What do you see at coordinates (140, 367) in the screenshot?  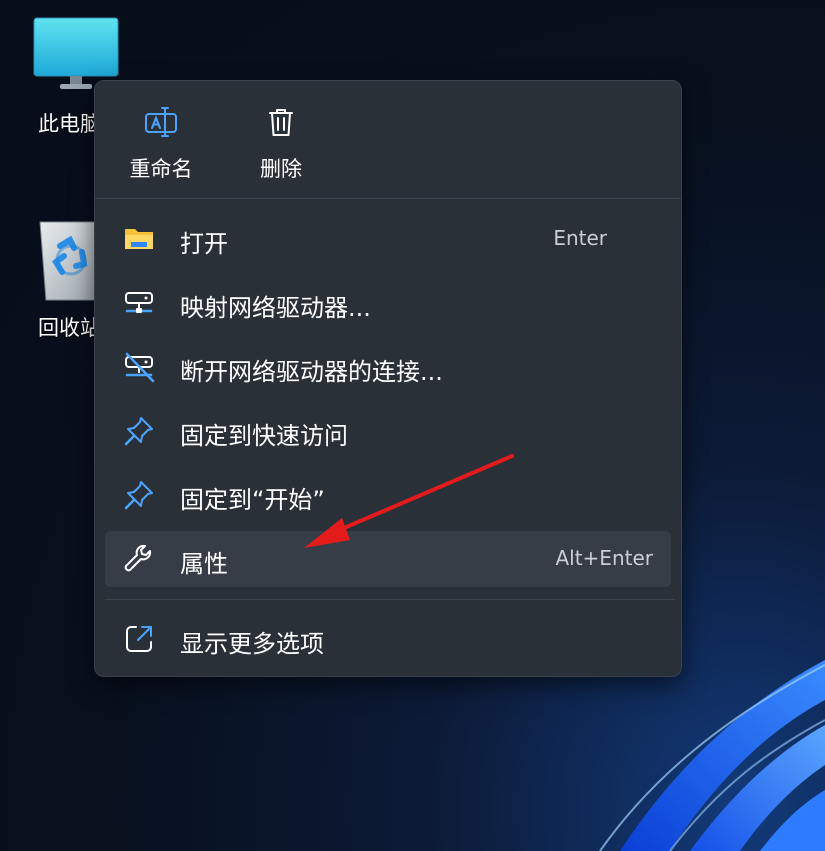 I see `disconnect-network-drive-icon` at bounding box center [140, 367].